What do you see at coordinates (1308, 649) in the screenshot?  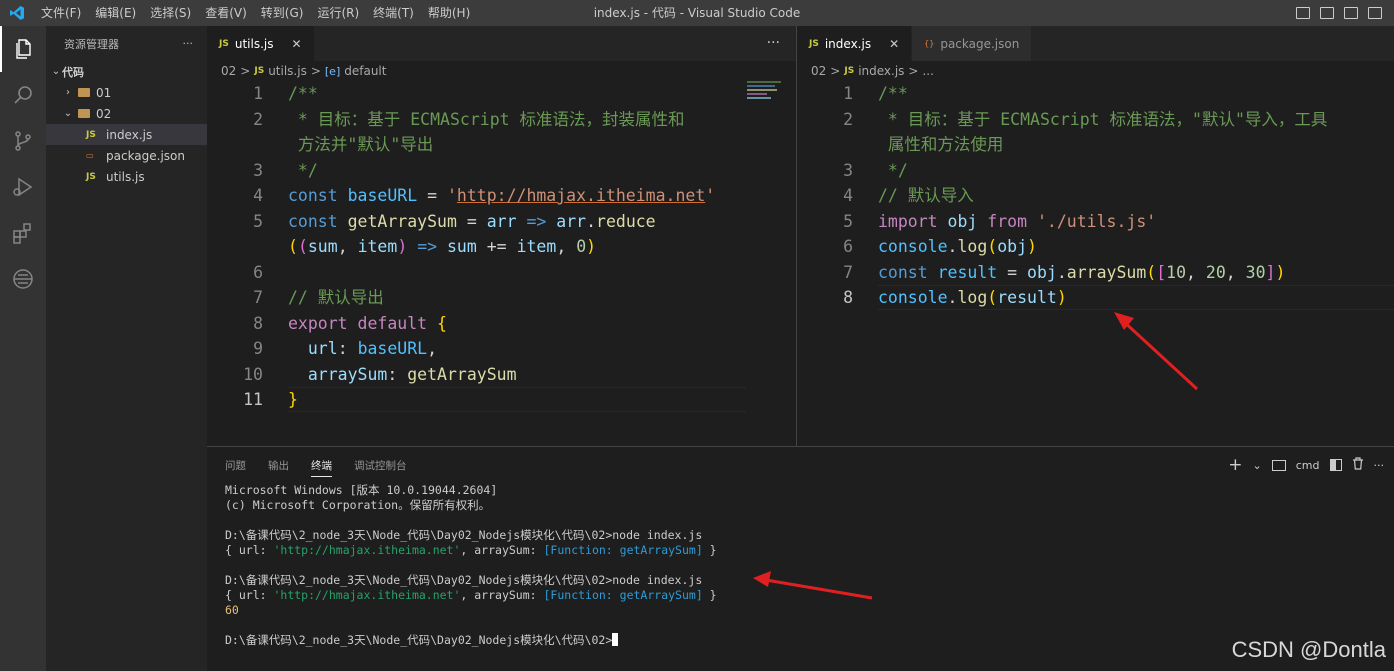 I see `watermark: CSDN @Dontla` at bounding box center [1308, 649].